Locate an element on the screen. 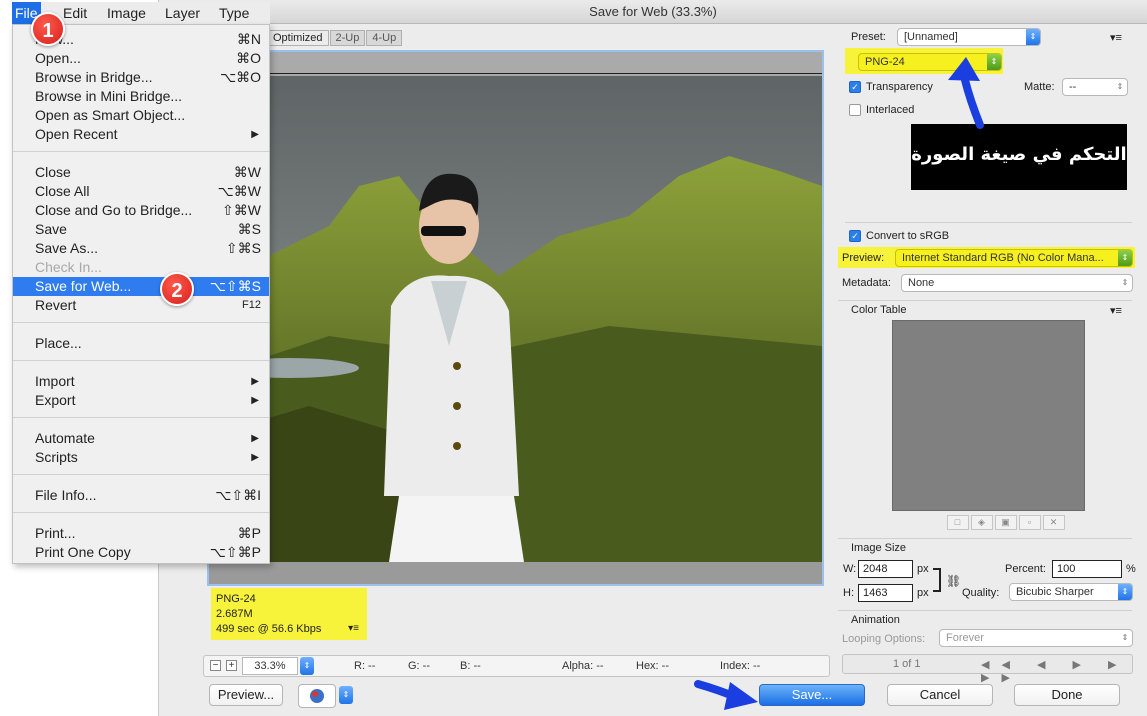 Image resolution: width=1147 pixels, height=716 pixels. browser-dropdown-icon: ⇕ is located at coordinates (346, 695).